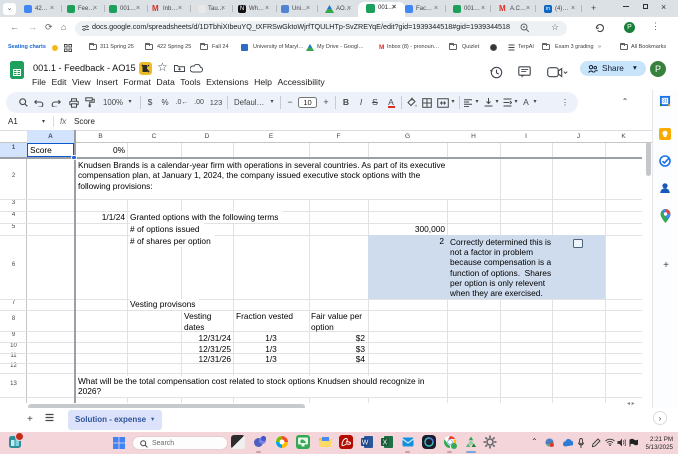 This screenshot has height=454, width=678. What do you see at coordinates (385, 443) in the screenshot?
I see `svg-text: X` at bounding box center [385, 443].